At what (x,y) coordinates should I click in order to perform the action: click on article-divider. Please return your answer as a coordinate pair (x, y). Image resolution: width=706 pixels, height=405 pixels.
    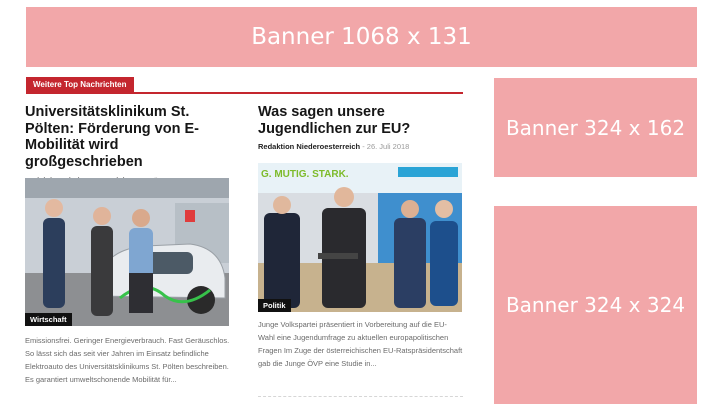
    Looking at the image, I should click on (360, 396).